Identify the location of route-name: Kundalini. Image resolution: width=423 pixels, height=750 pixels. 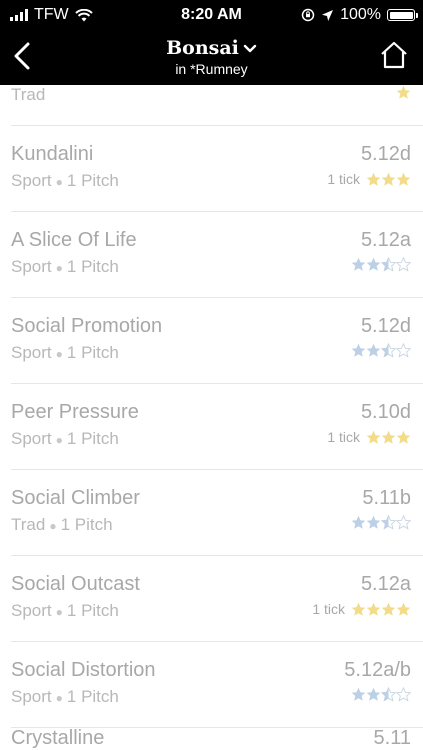
(52, 154).